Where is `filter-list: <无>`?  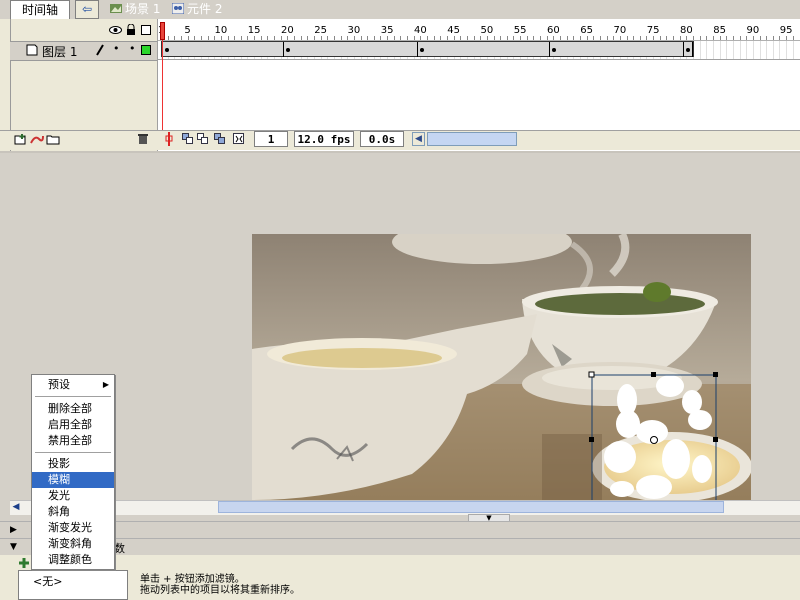 filter-list: <无> is located at coordinates (73, 585).